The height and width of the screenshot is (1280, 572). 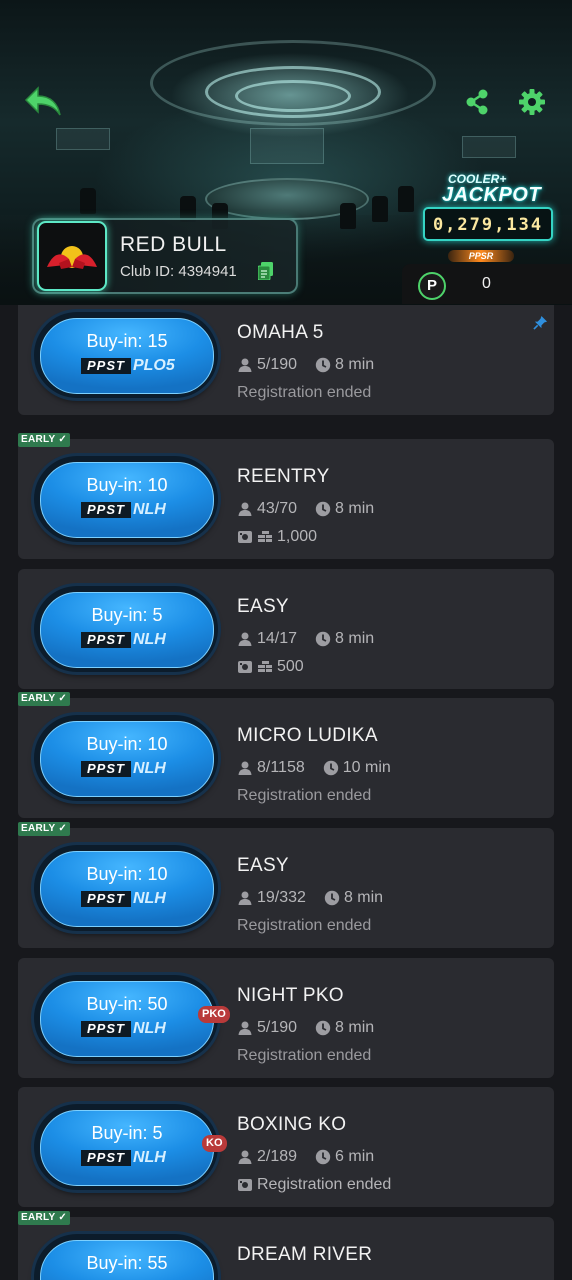 I want to click on club-id: Club ID: 4394941, so click(x=178, y=271).